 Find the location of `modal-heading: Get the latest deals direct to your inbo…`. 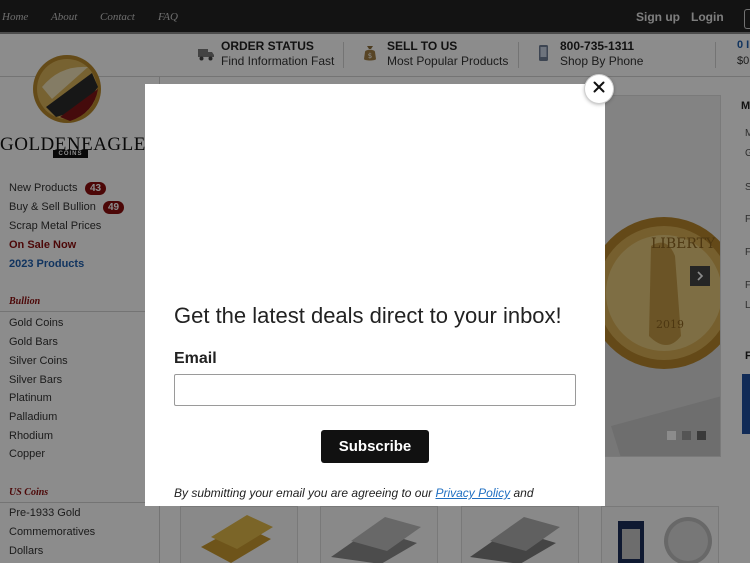

modal-heading: Get the latest deals direct to your inbo… is located at coordinates (368, 315).